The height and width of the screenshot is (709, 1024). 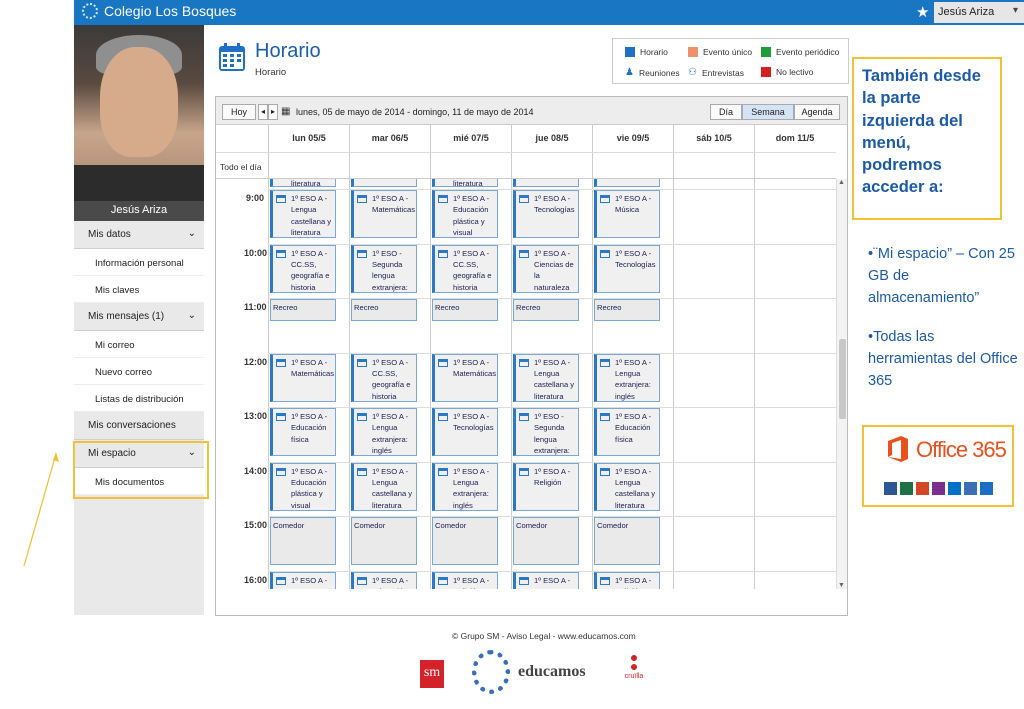 I want to click on scroll-thumb, so click(x=842, y=379).